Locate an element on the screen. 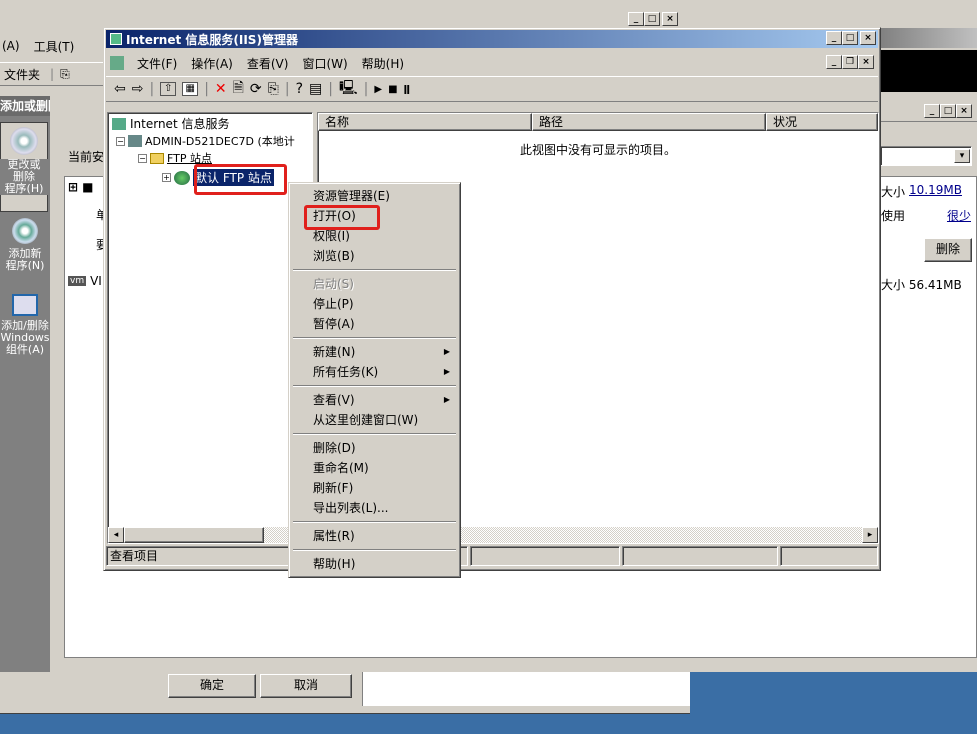 Image resolution: width=977 pixels, height=734 pixels. context-menu-item-label: 属性(R) is located at coordinates (334, 536).